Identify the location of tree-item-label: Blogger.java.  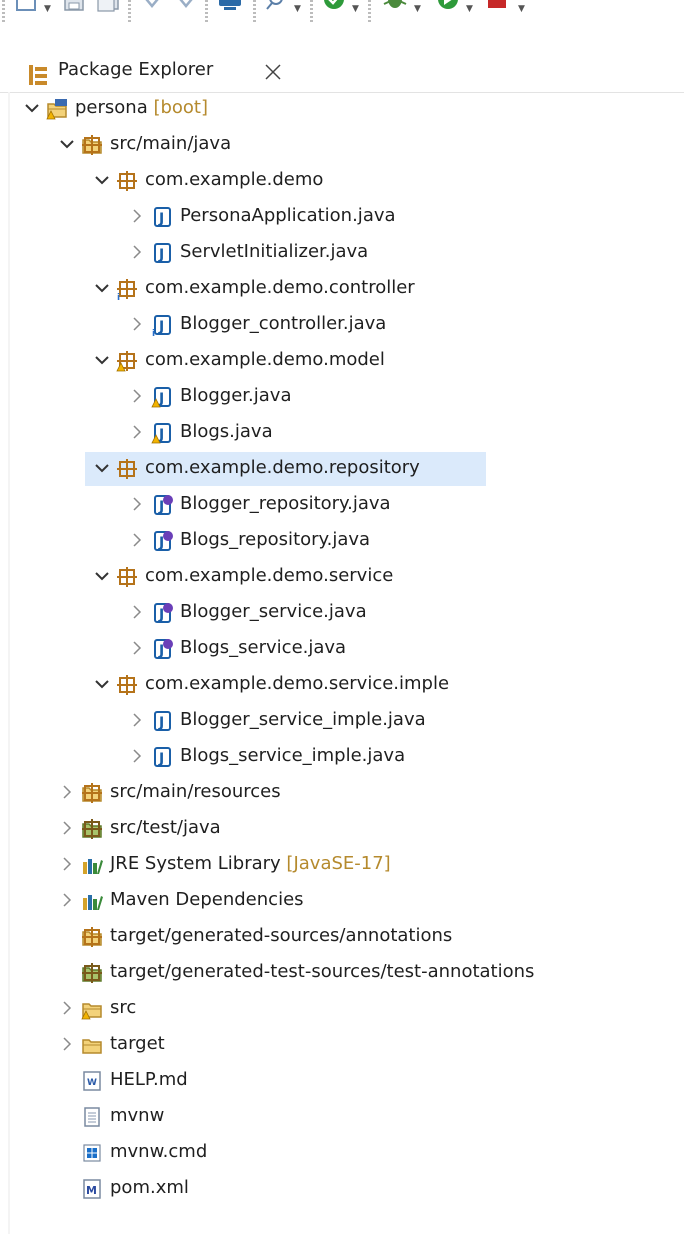
(236, 395).